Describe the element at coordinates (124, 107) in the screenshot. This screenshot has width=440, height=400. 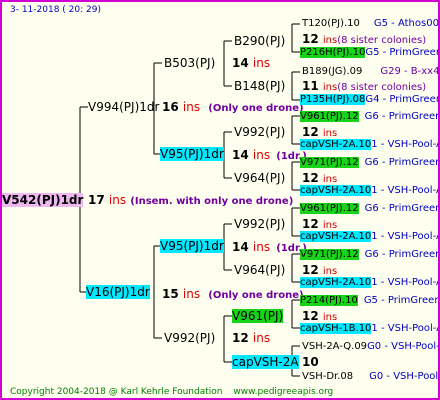
I see `sire-queen: V994(PJ)1dr` at that location.